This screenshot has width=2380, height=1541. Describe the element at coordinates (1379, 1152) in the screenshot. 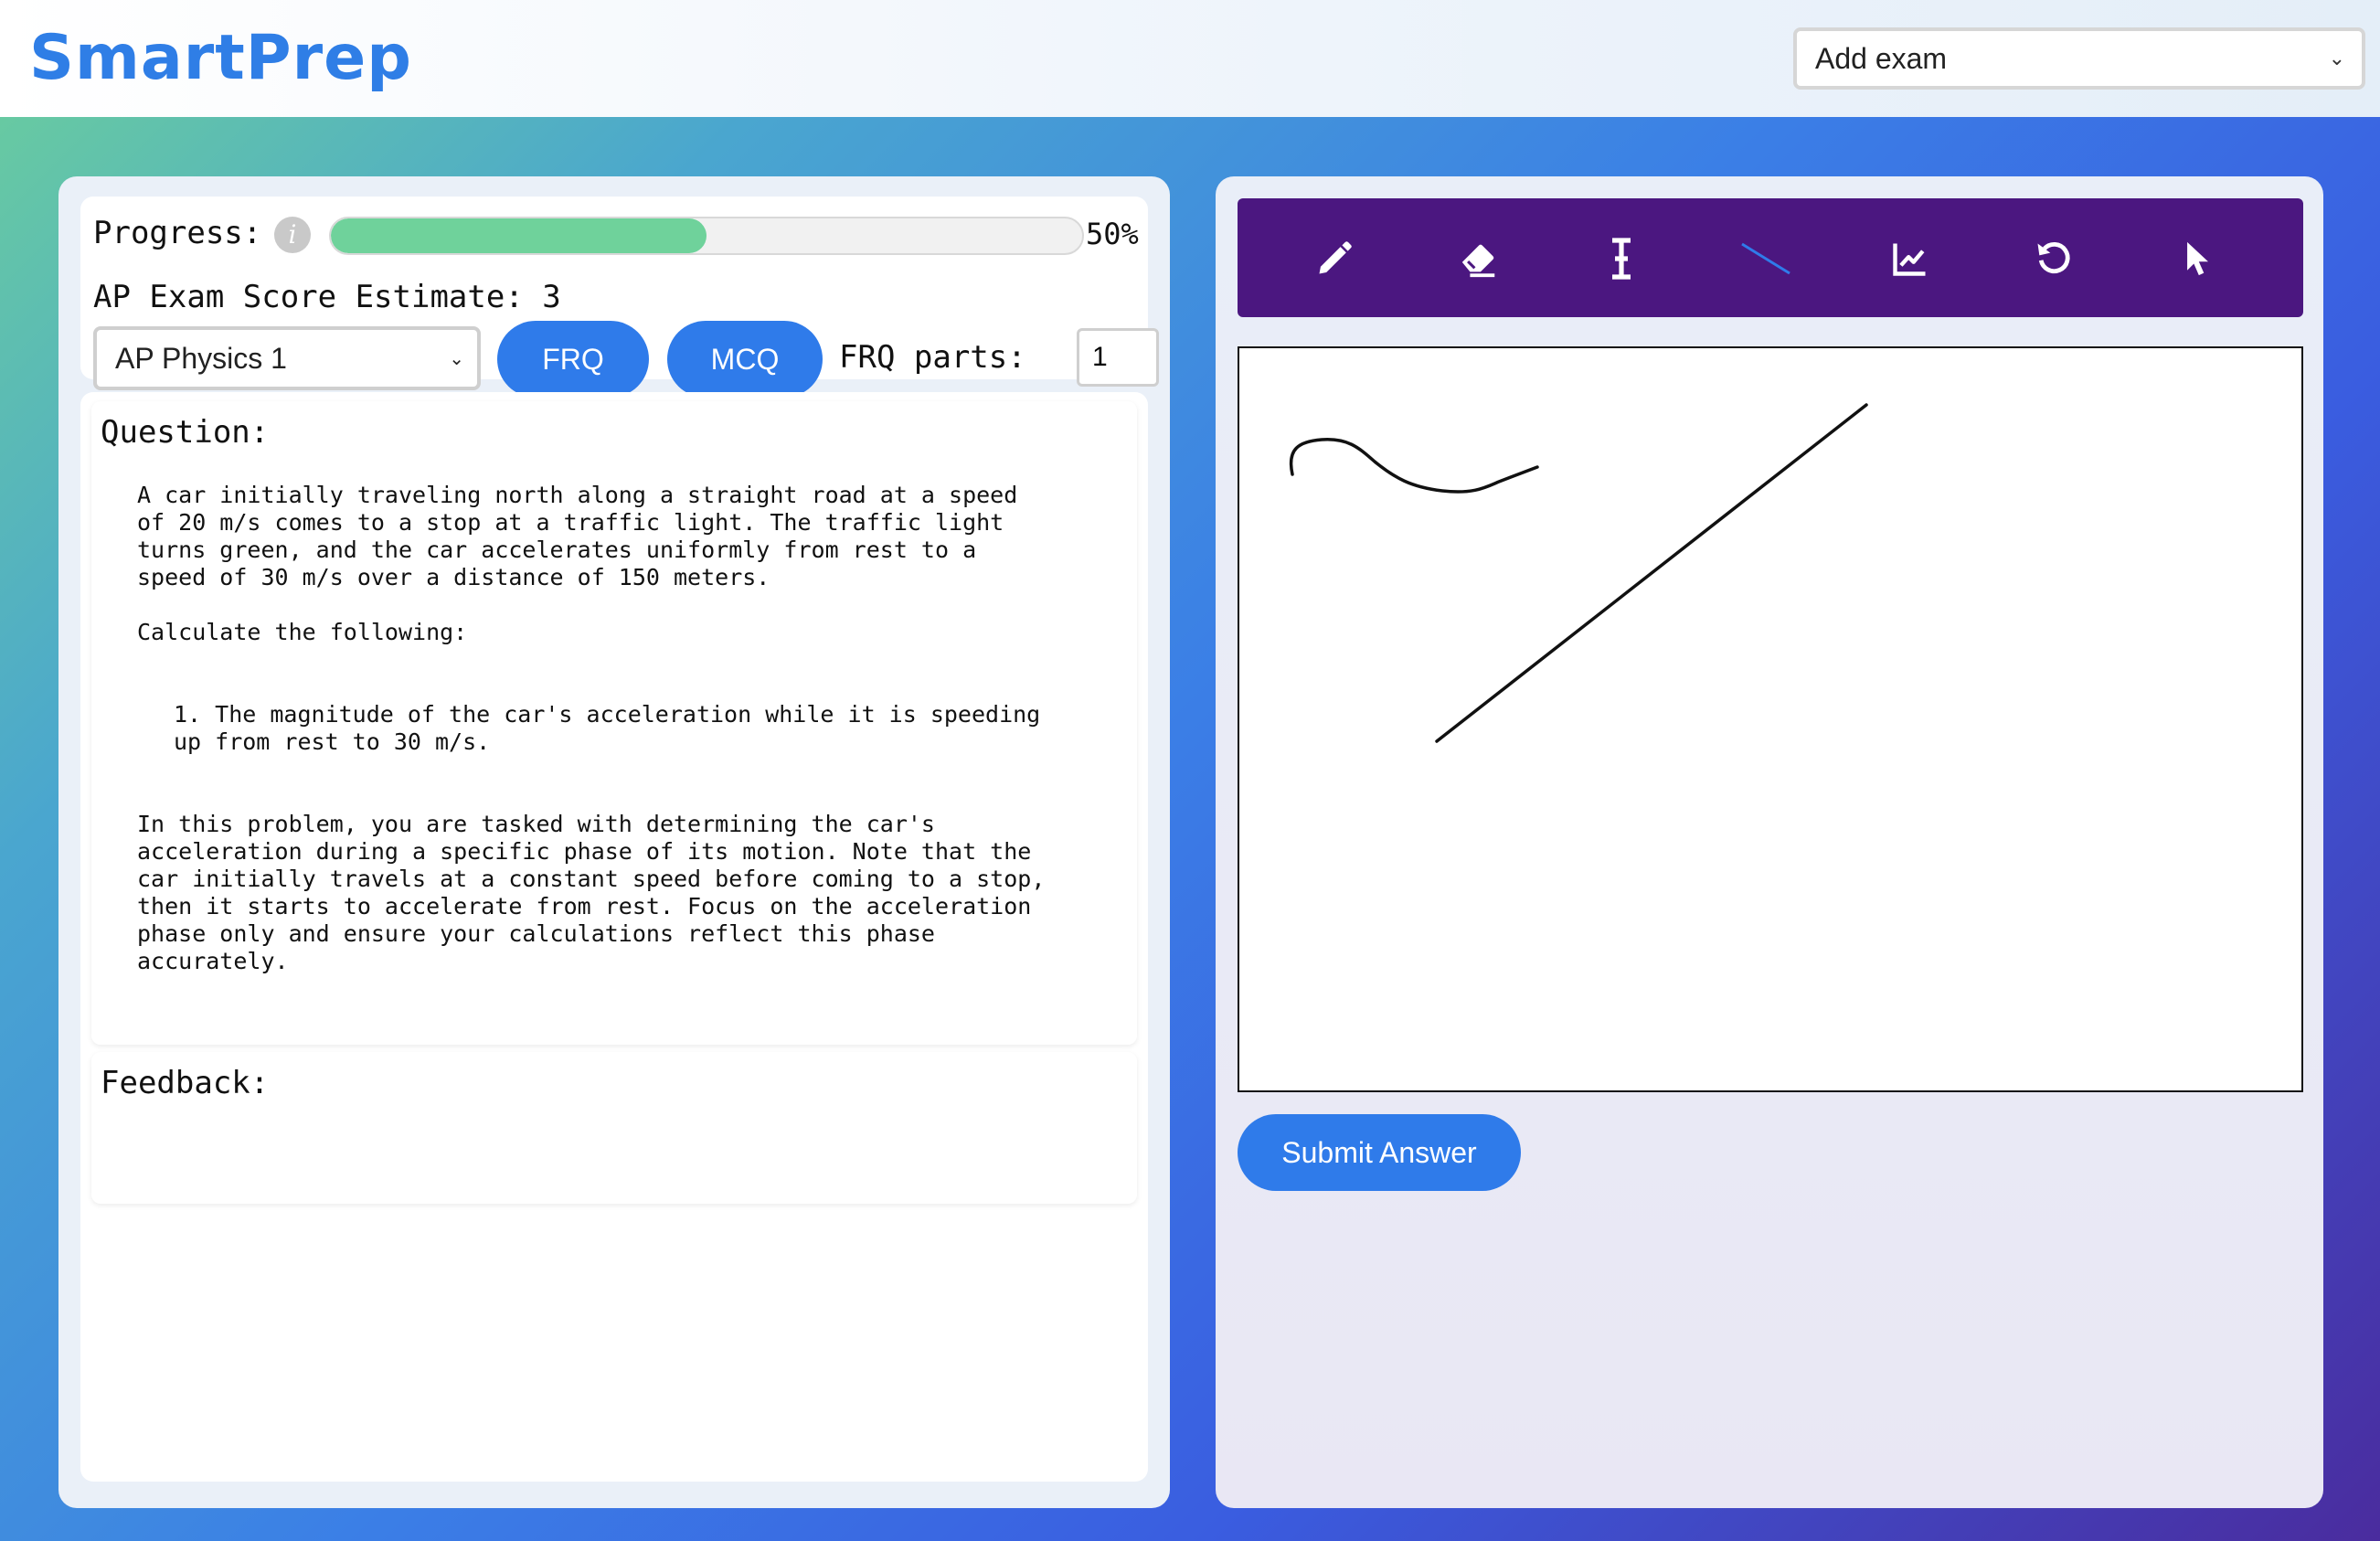

I see `submit-answer-button: Submit Answer` at that location.